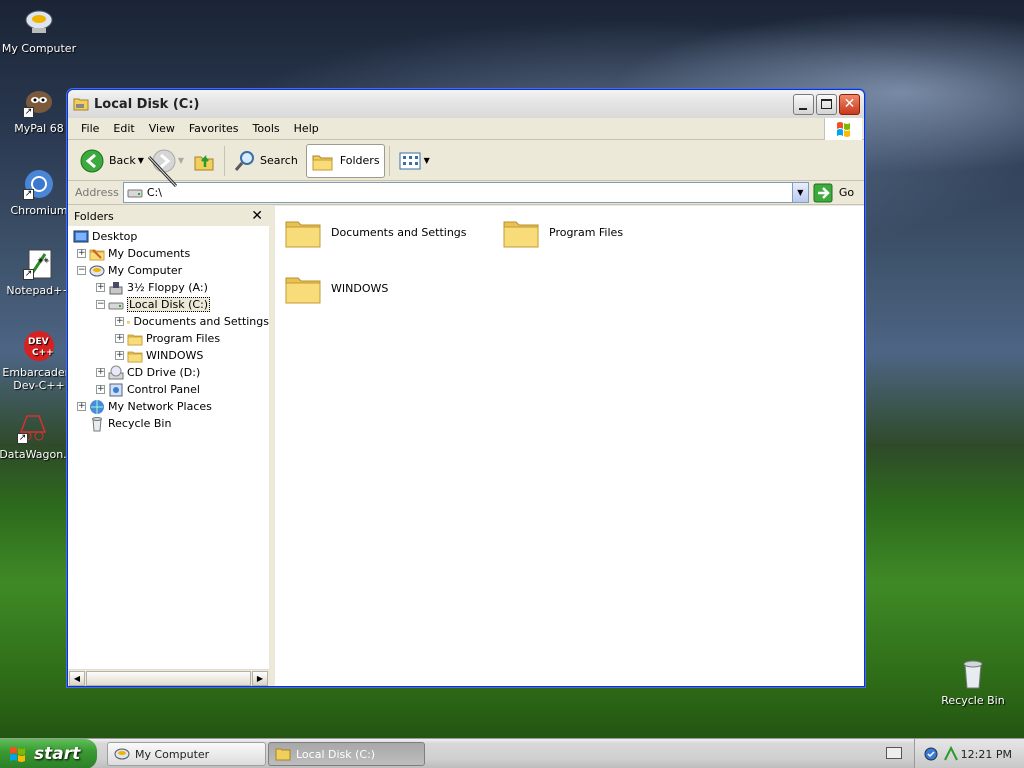 Image resolution: width=1024 pixels, height=768 pixels. Describe the element at coordinates (265, 161) in the screenshot. I see `search-button: Search` at that location.